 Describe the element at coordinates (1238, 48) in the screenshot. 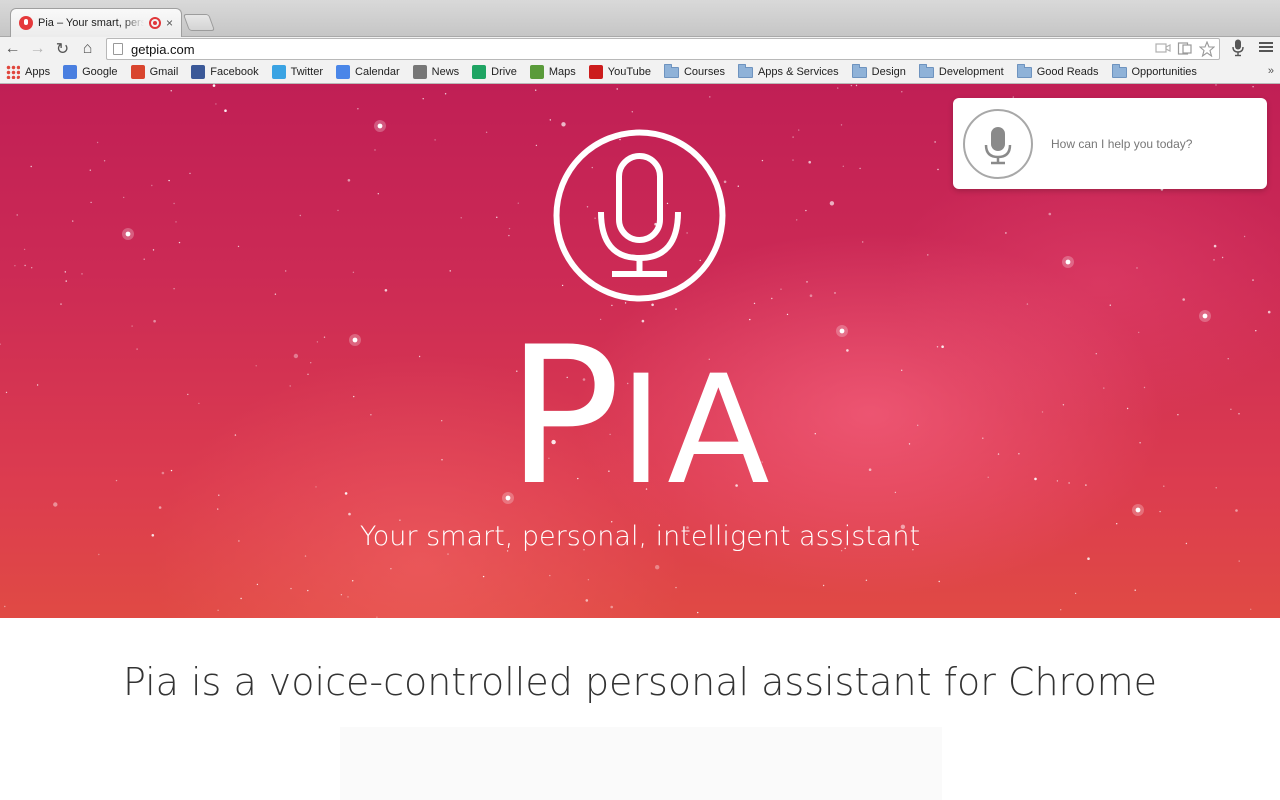

I see `mic-extension-icon` at that location.